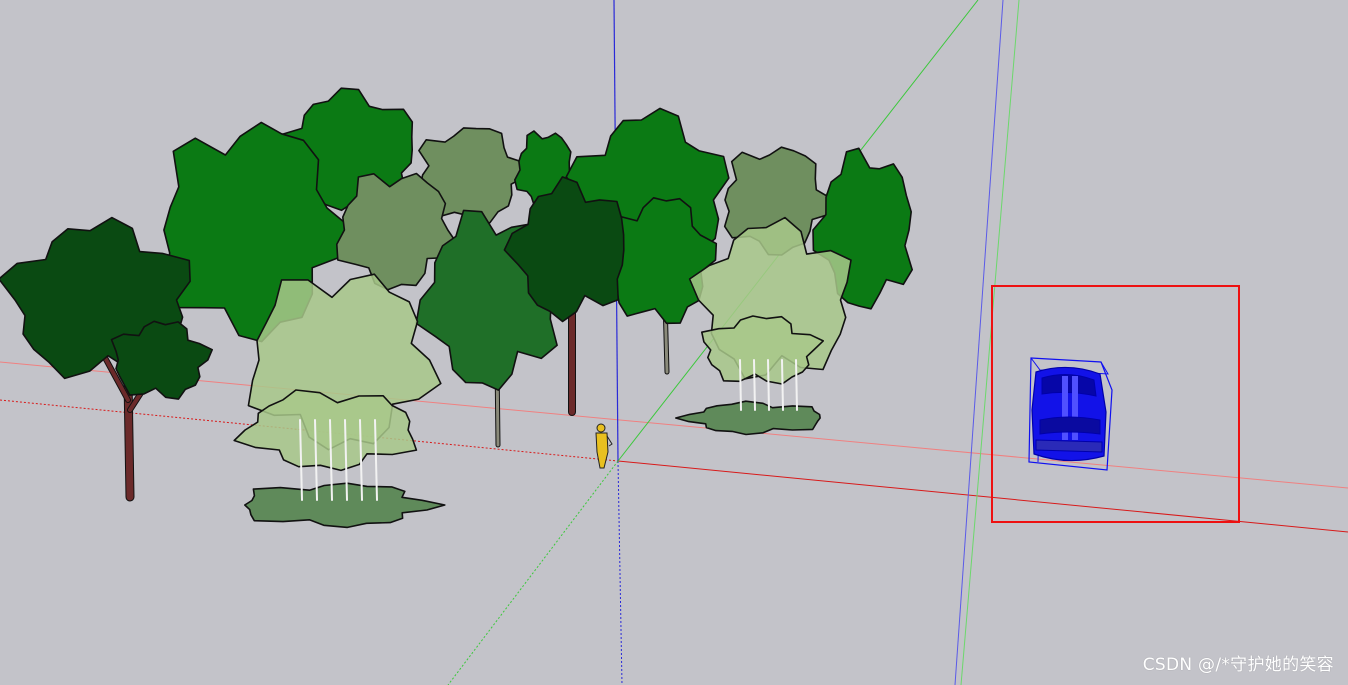 This screenshot has width=1348, height=685. I want to click on car-model, so click(1070, 414).